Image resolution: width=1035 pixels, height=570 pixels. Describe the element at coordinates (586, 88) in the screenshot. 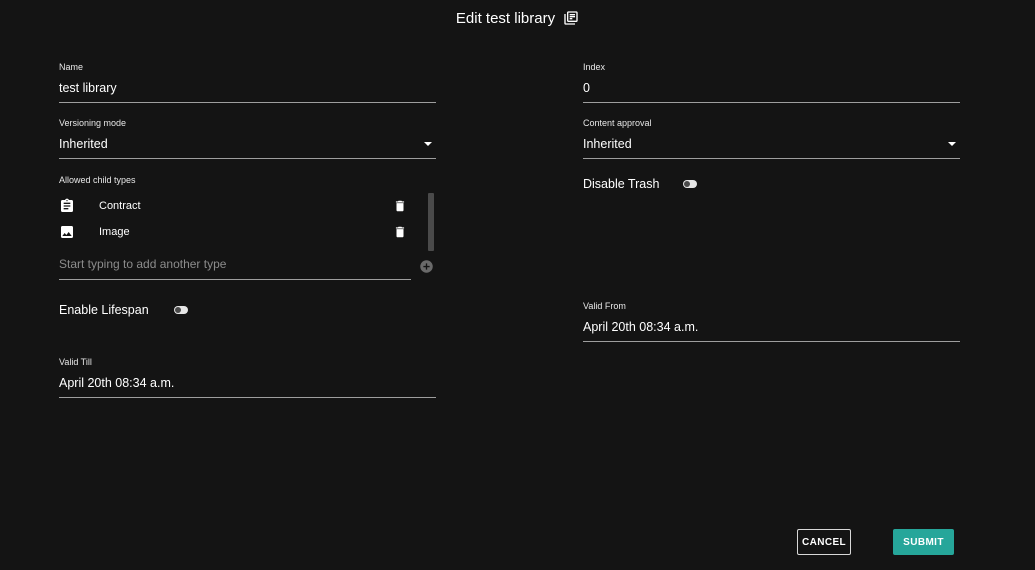

I see `index-value: 0` at that location.